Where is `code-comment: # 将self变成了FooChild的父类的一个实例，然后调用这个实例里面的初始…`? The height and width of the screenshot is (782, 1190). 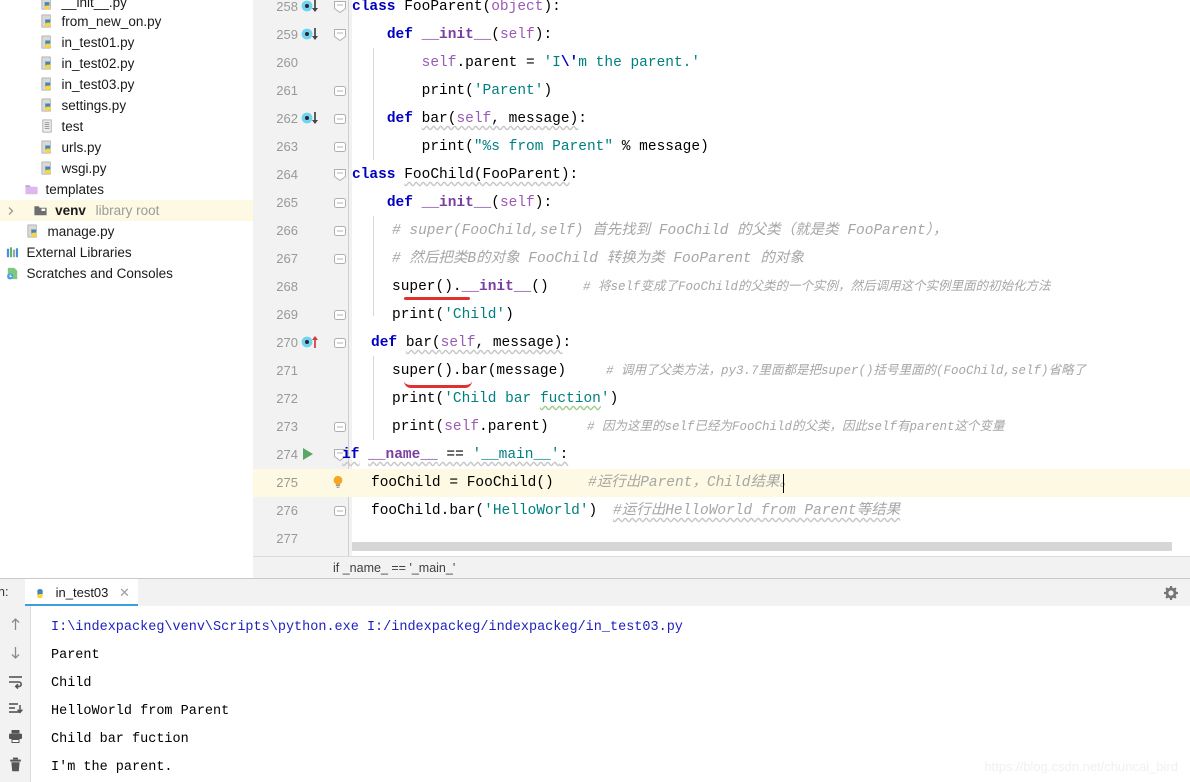 code-comment: # 将self变成了FooChild的父类的一个实例，然后调用这个实例里面的初始… is located at coordinates (817, 287).